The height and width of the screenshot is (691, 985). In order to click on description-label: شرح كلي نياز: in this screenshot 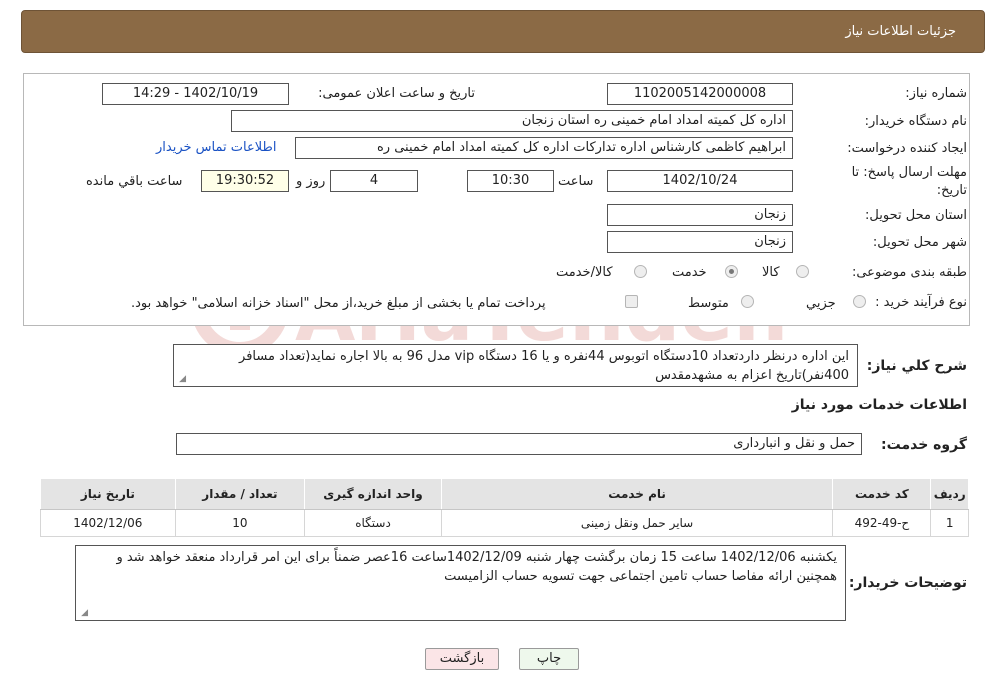, I will do `click(916, 366)`.